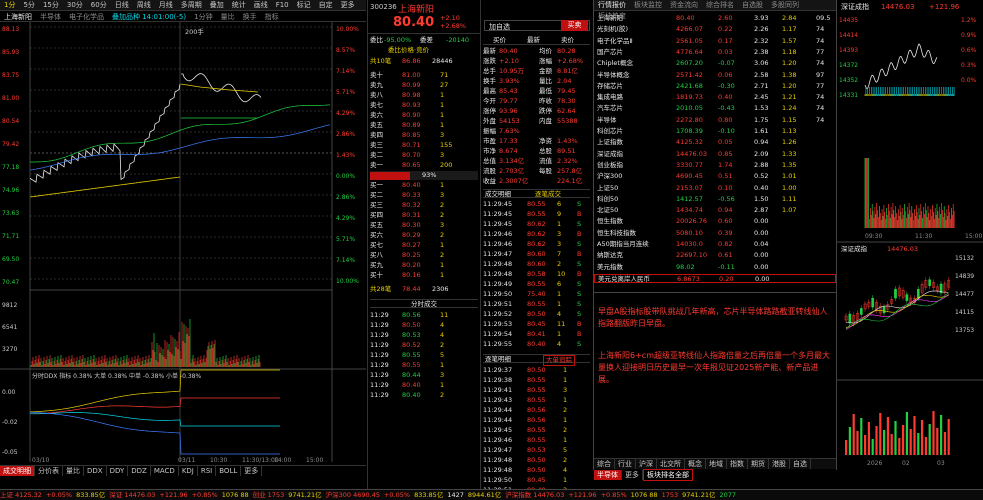 The height and width of the screenshot is (500, 983). What do you see at coordinates (715, 278) in the screenshot?
I see `market-row: 美元兑离岸人民币 6.8673 0.20 0.00` at bounding box center [715, 278].